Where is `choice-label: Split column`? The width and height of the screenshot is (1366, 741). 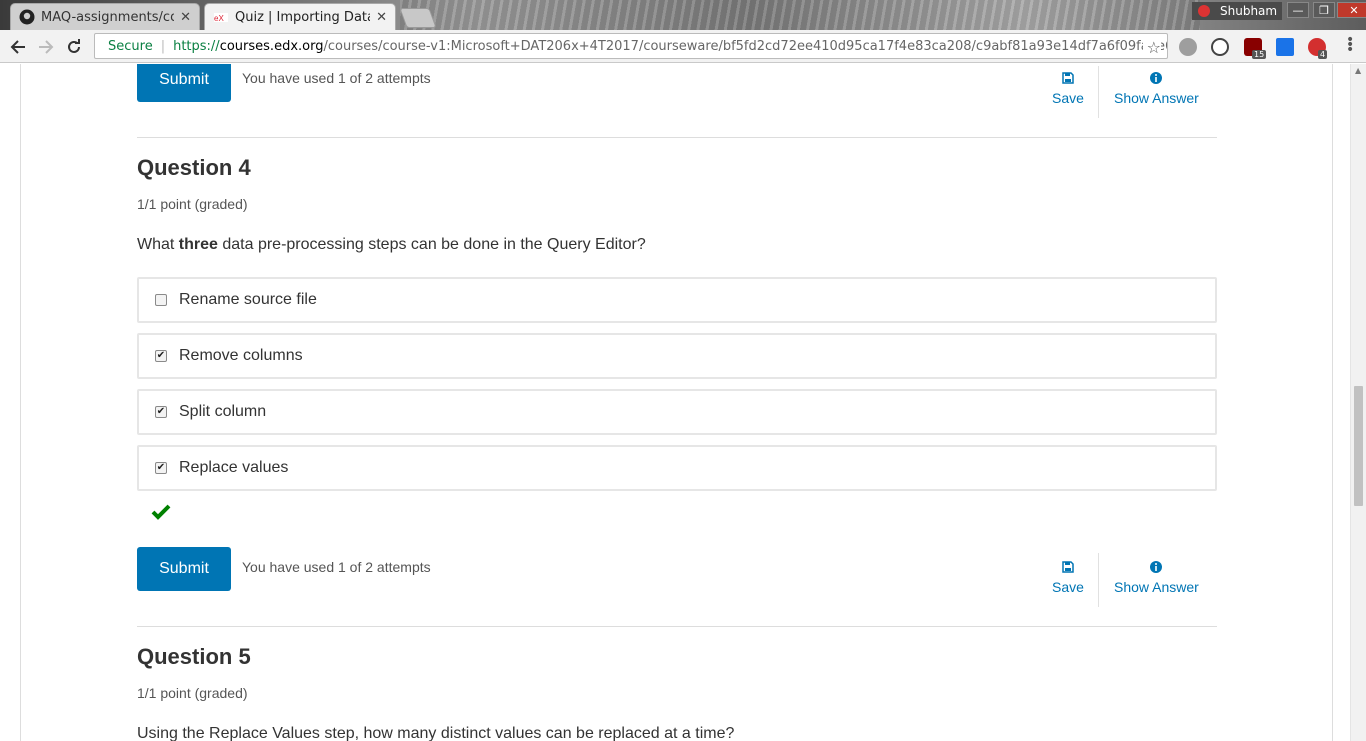 choice-label: Split column is located at coordinates (223, 411).